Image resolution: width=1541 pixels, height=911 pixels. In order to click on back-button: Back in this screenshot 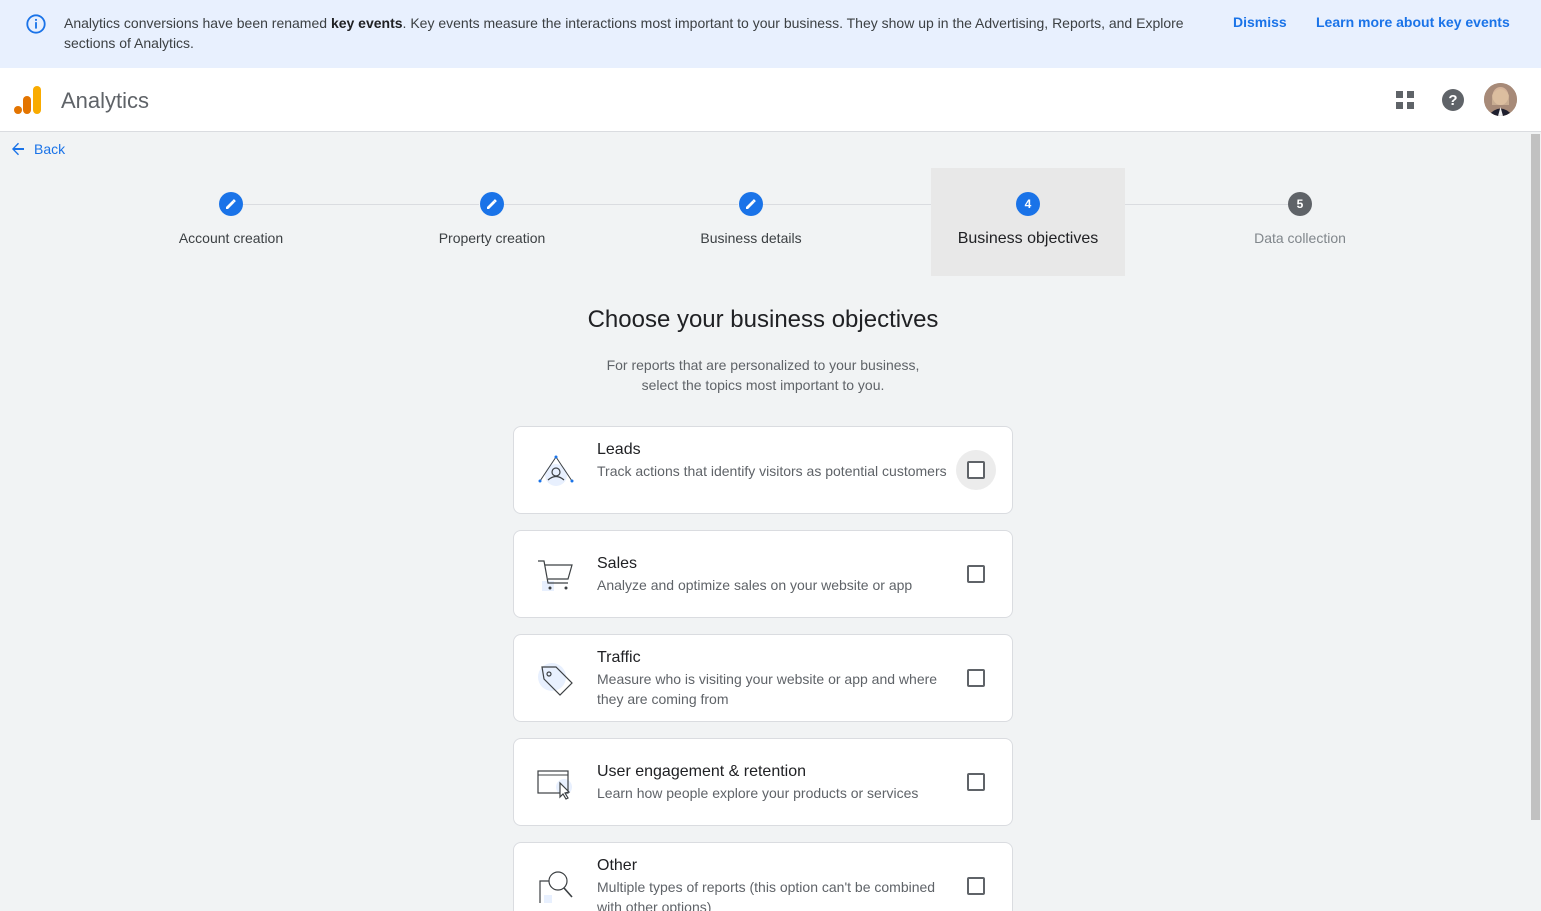, I will do `click(37, 149)`.